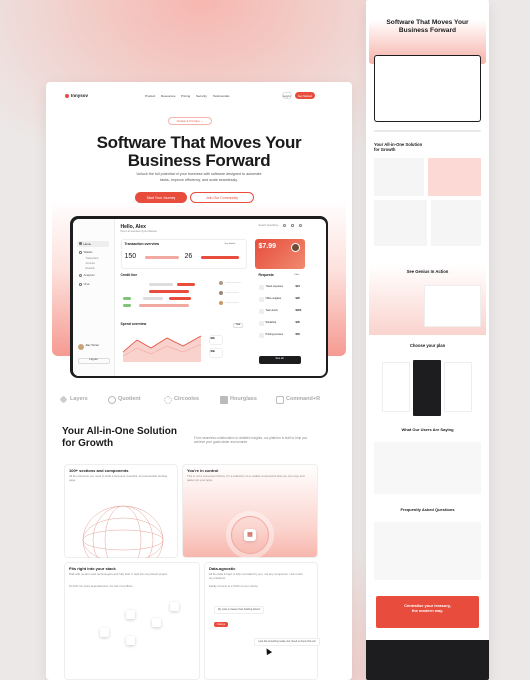  I want to click on request-amount: $24, so click(297, 286).